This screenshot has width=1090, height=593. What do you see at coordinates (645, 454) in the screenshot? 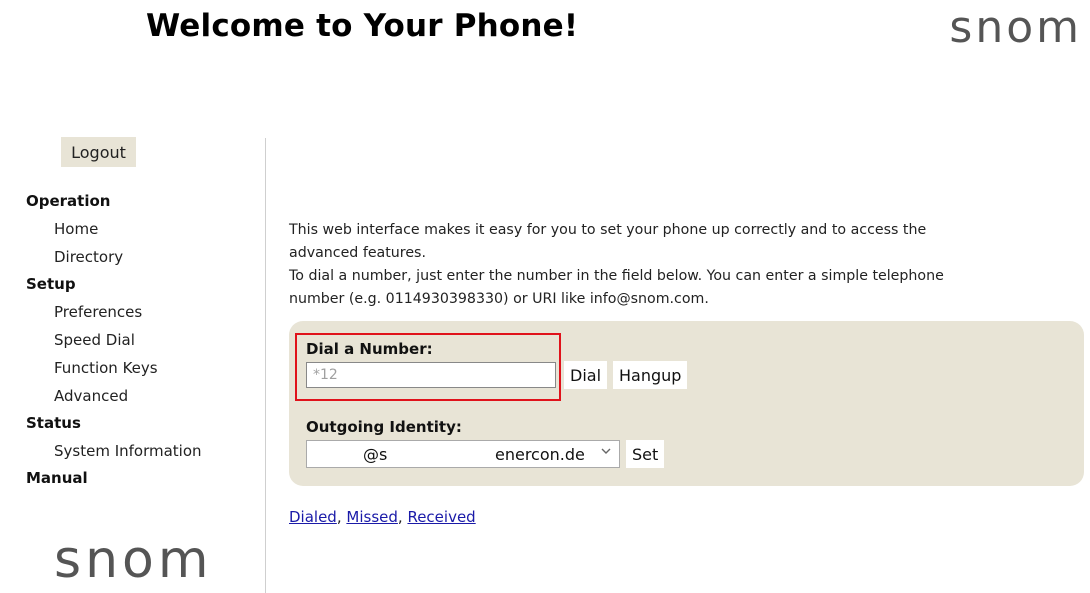
I see `set-identity-button: Set` at bounding box center [645, 454].